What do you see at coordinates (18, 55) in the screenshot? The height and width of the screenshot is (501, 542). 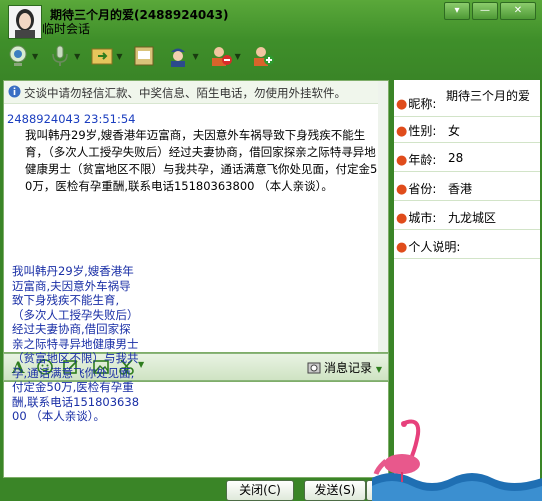 I see `video-icon` at bounding box center [18, 55].